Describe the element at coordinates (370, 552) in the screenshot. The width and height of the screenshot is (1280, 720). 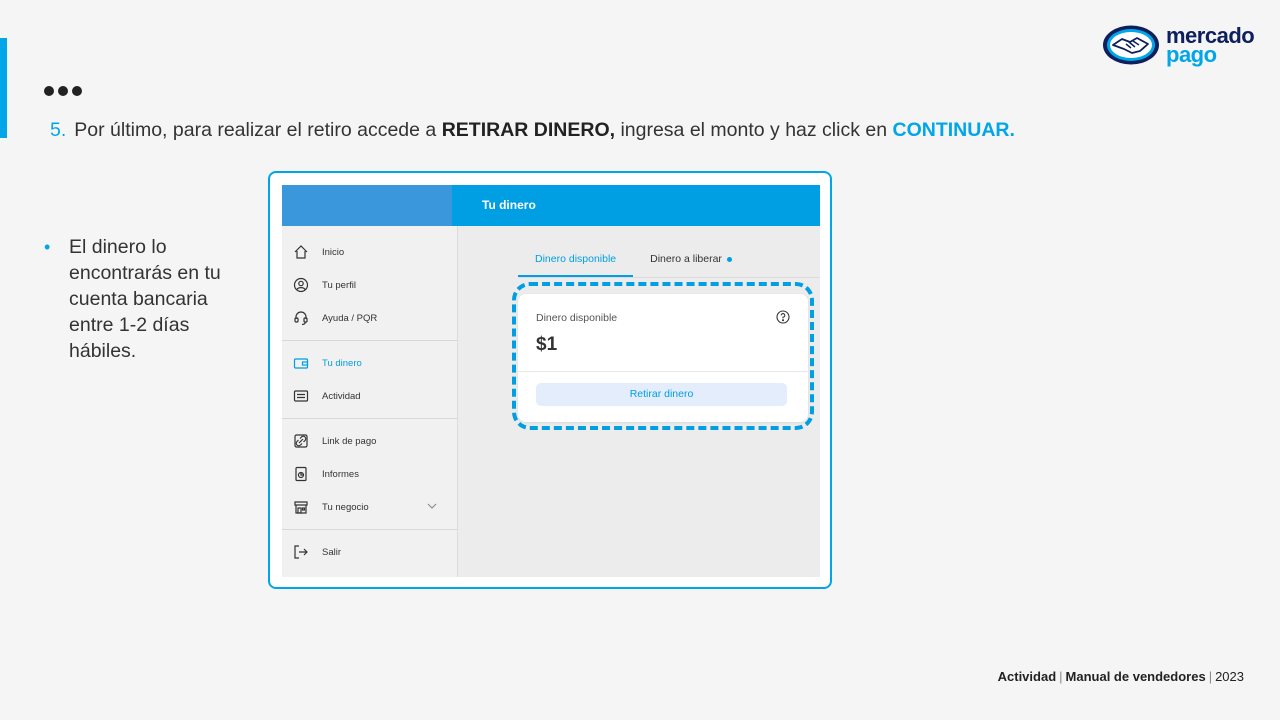
I see `sidebar-item-salir: Salir` at that location.